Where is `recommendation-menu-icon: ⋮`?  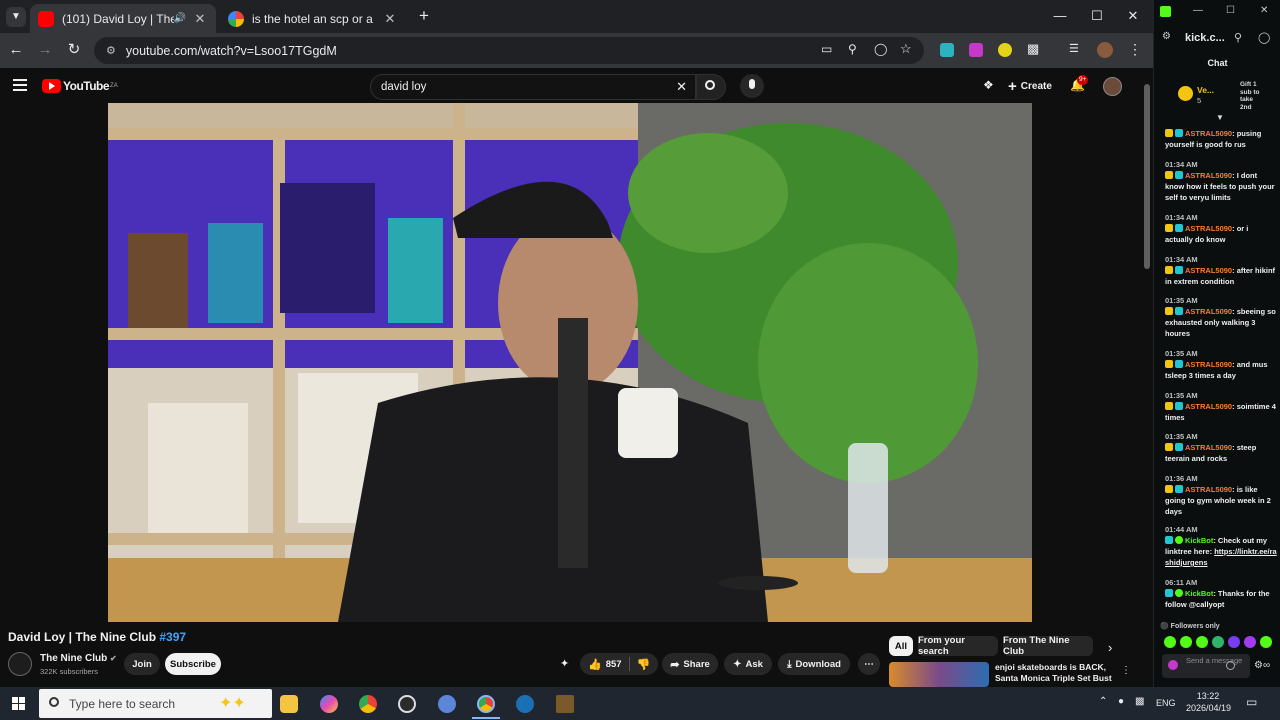
recommendation-menu-icon: ⋮ is located at coordinates (1126, 670).